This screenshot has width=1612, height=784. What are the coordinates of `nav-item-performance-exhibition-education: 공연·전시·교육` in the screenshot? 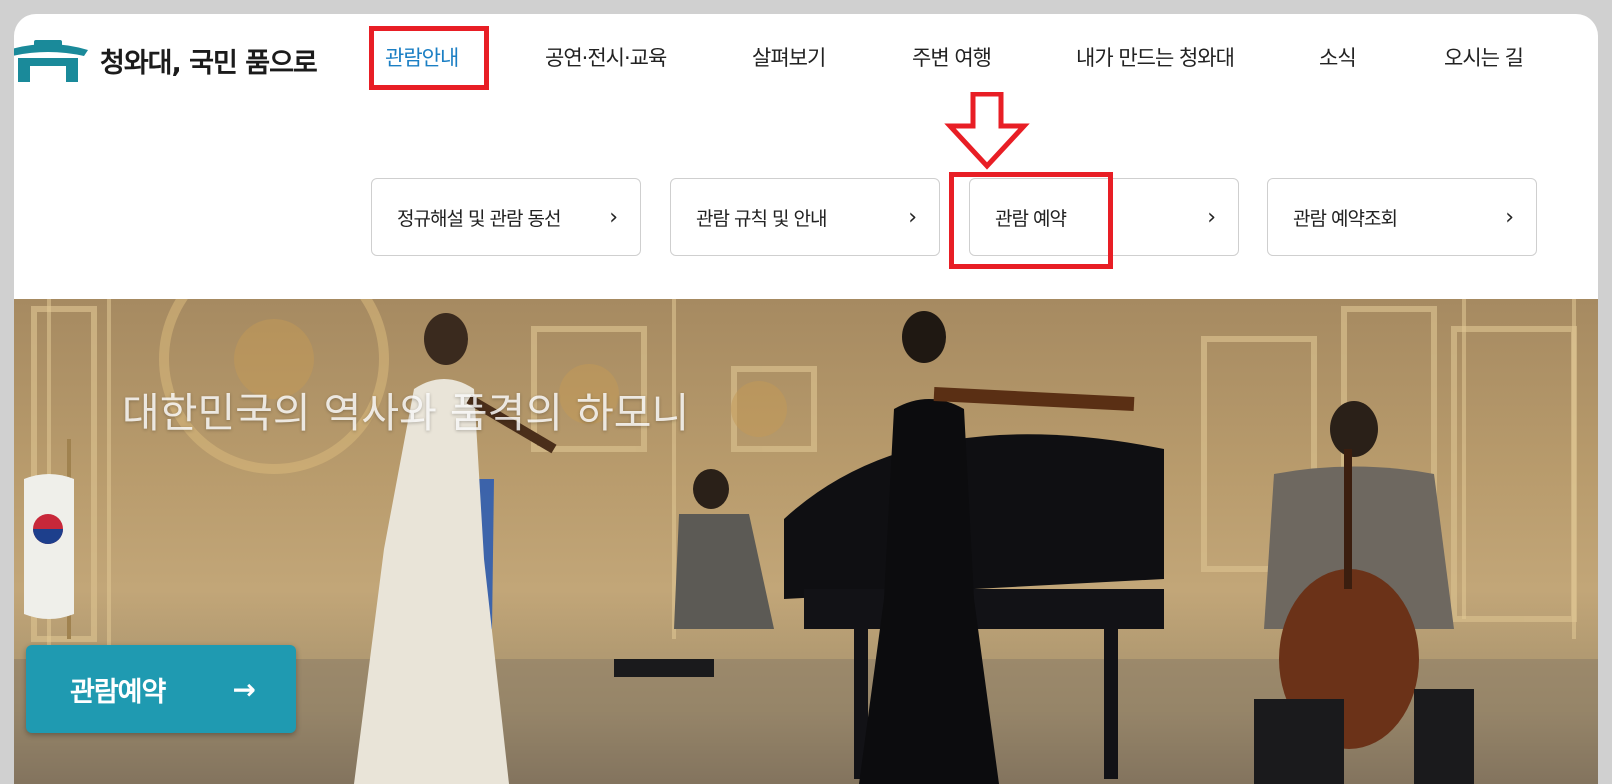 It's located at (606, 57).